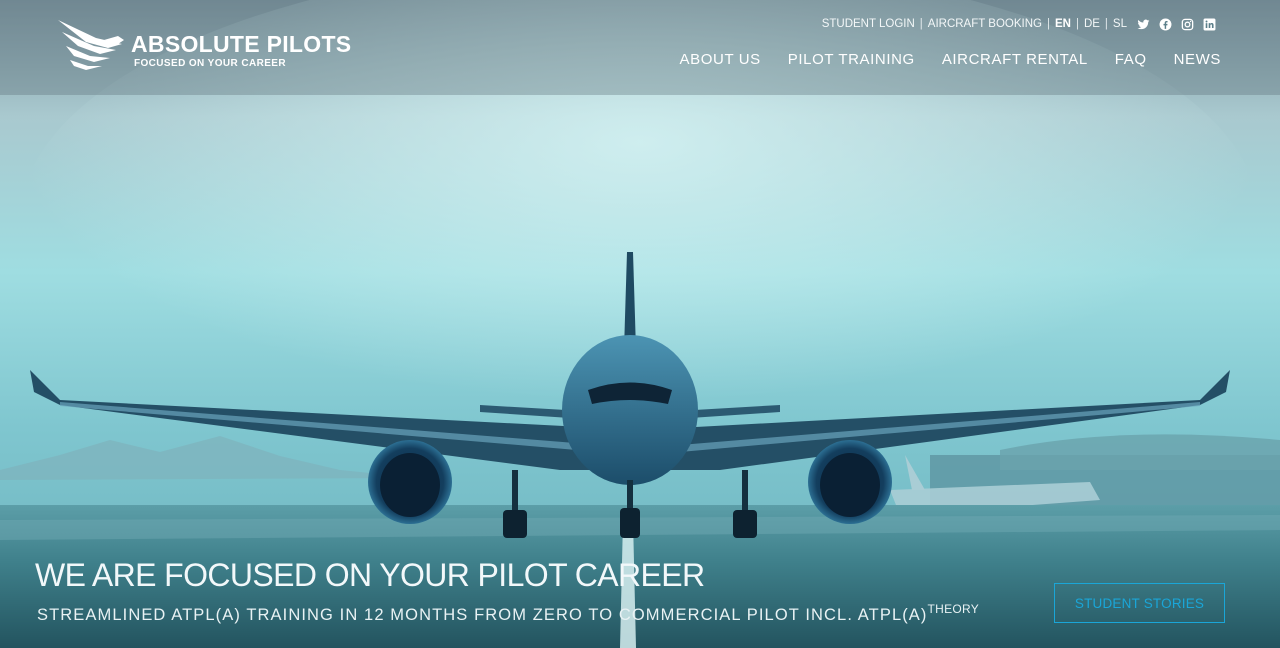 The image size is (1280, 648). I want to click on brand-name: ABSOLUTE PILOTS, so click(241, 44).